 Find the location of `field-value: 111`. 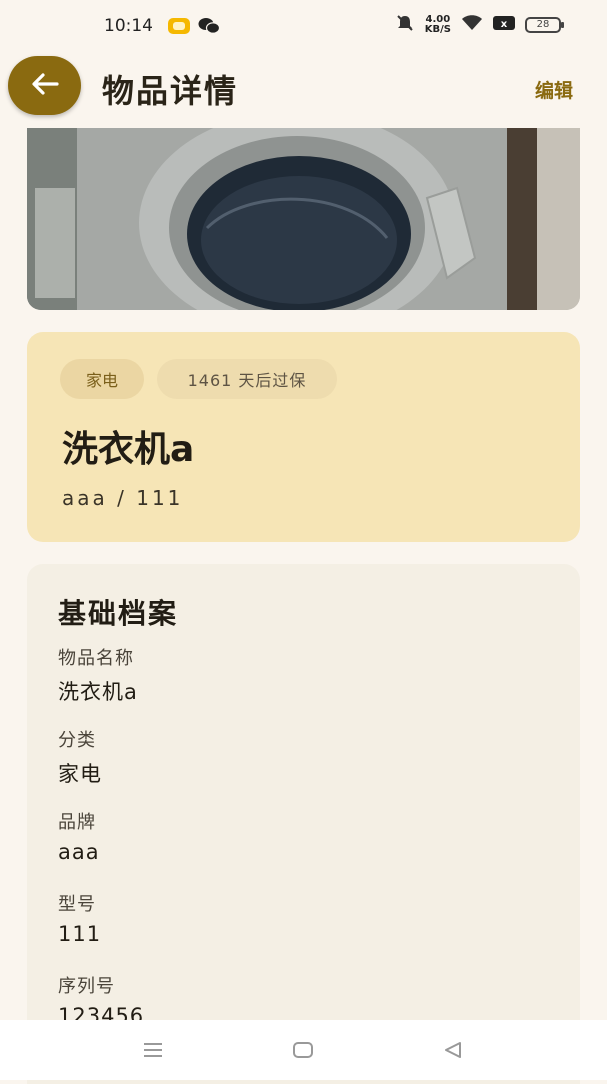

field-value: 111 is located at coordinates (80, 934).